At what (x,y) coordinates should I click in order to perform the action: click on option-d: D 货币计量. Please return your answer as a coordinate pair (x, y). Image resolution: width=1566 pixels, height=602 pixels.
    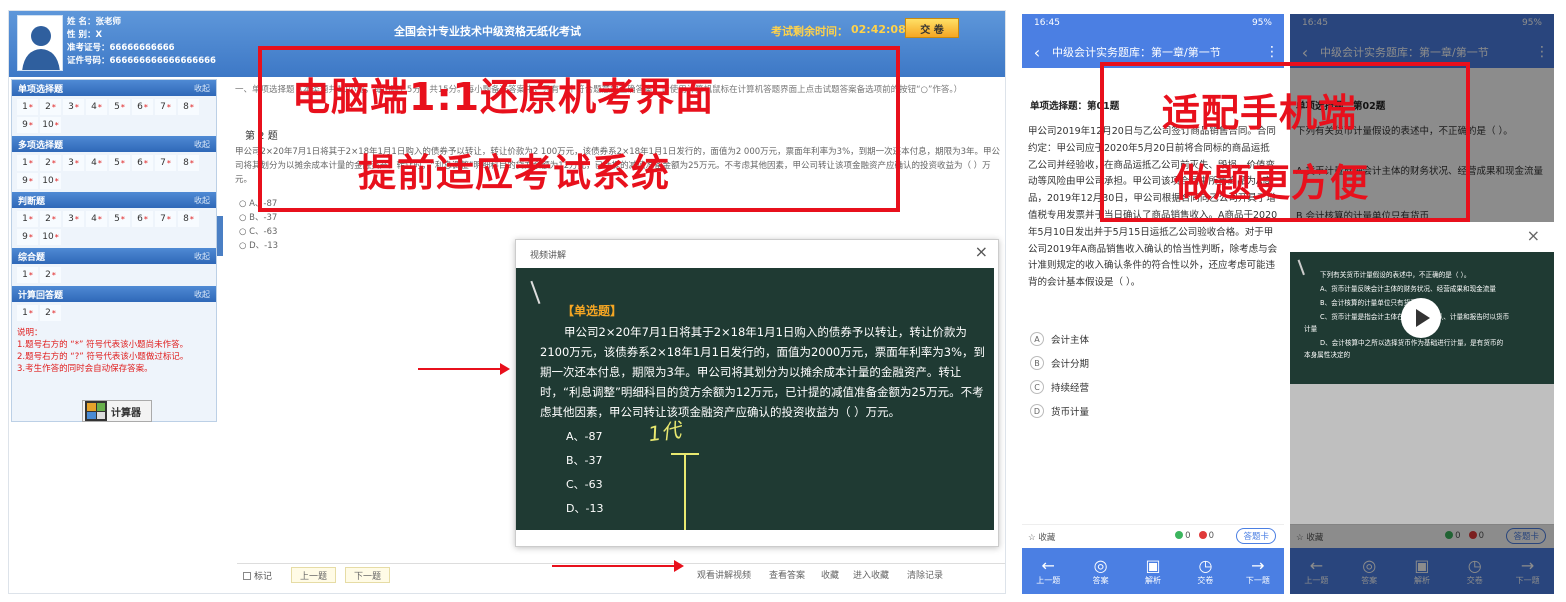
    Looking at the image, I should click on (1059, 411).